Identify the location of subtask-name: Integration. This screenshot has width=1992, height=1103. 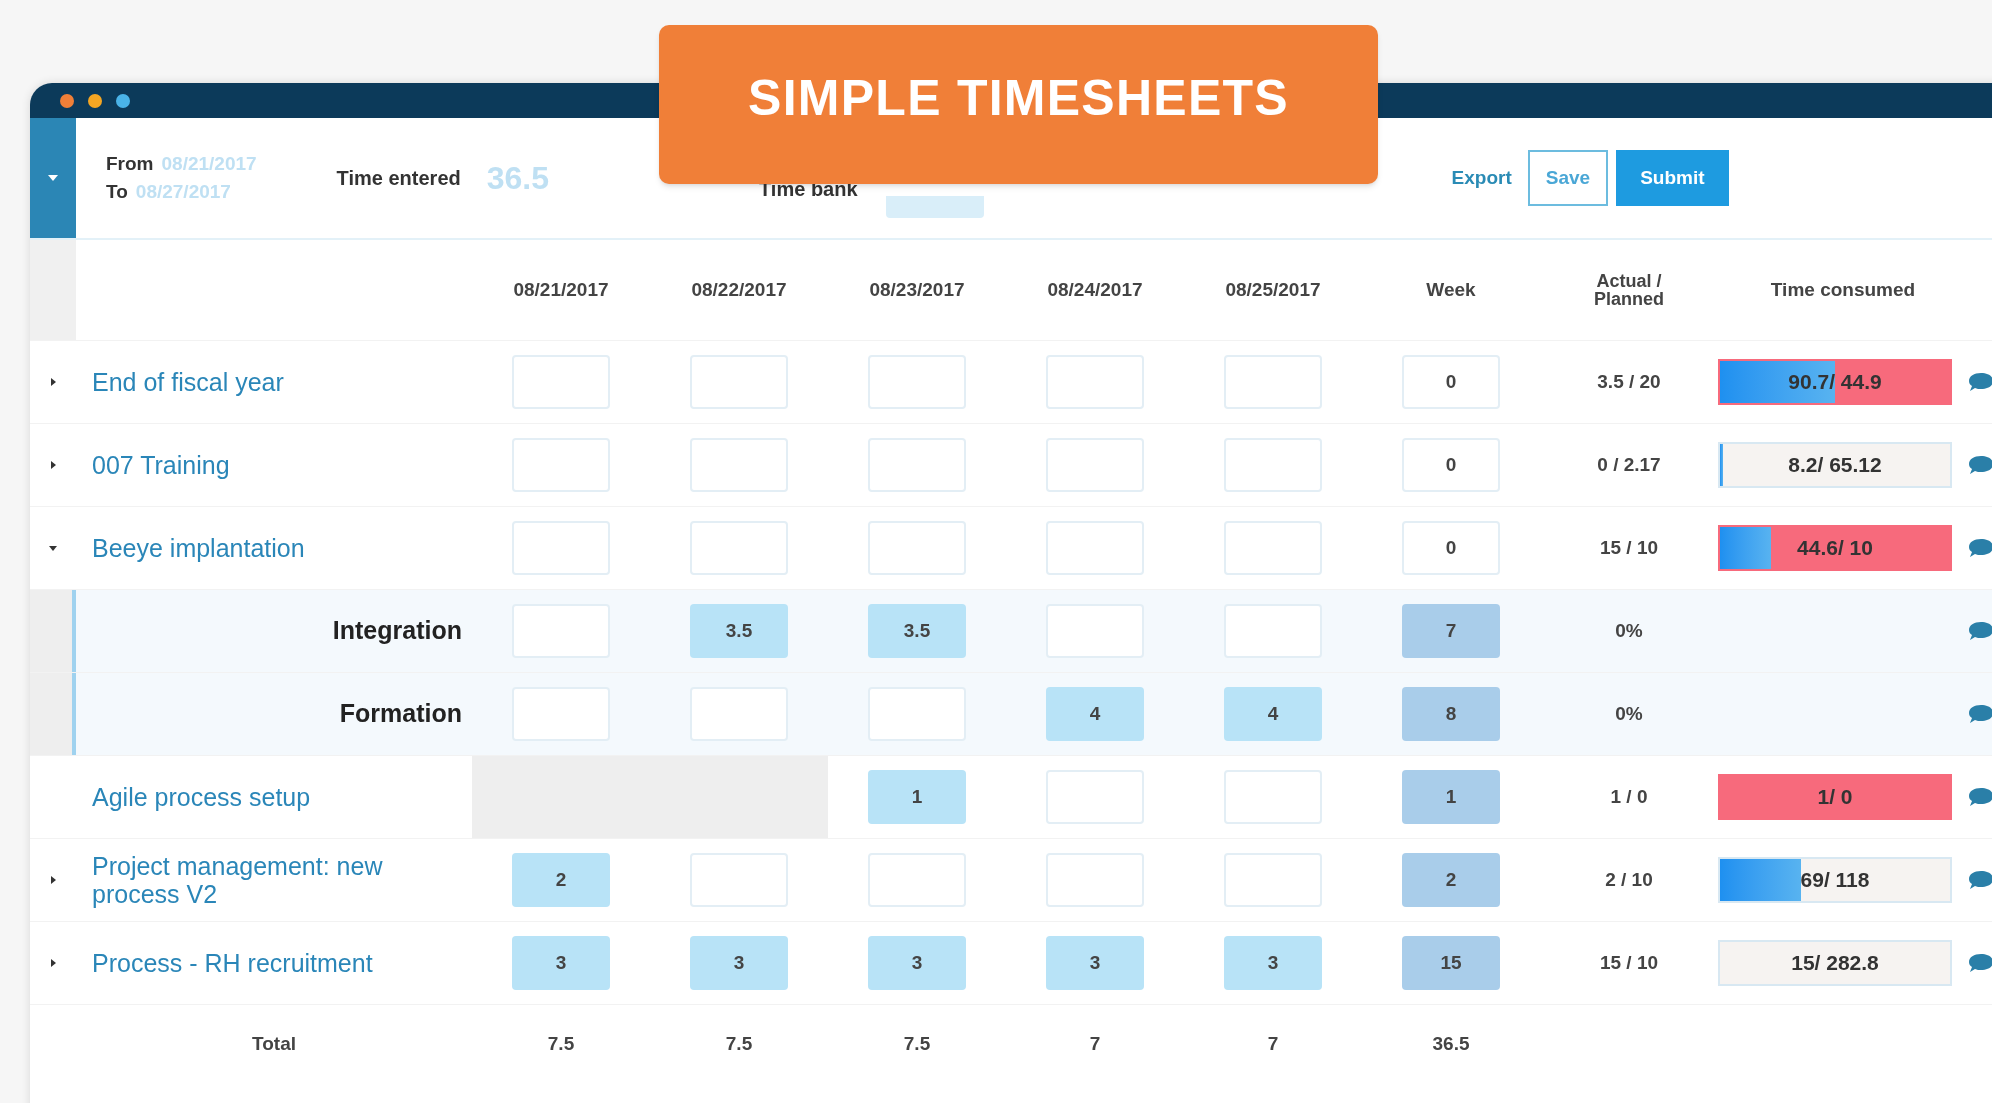
(397, 631).